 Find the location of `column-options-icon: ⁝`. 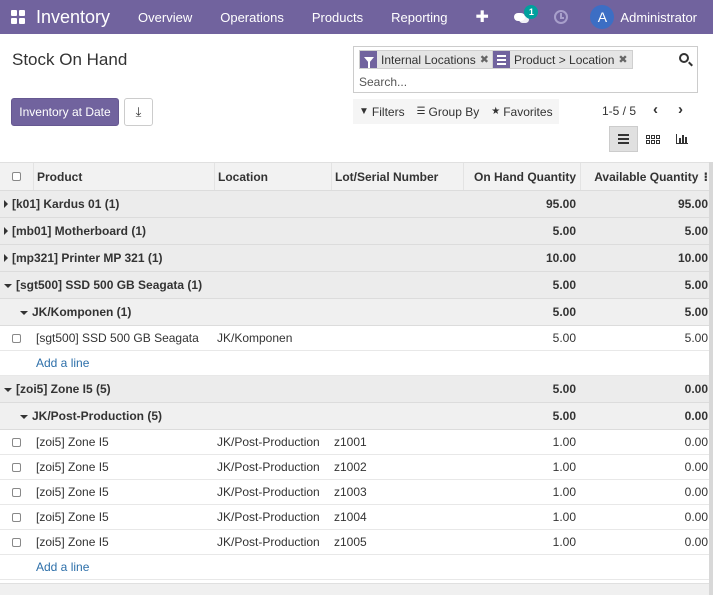

column-options-icon: ⁝ is located at coordinates (705, 177).